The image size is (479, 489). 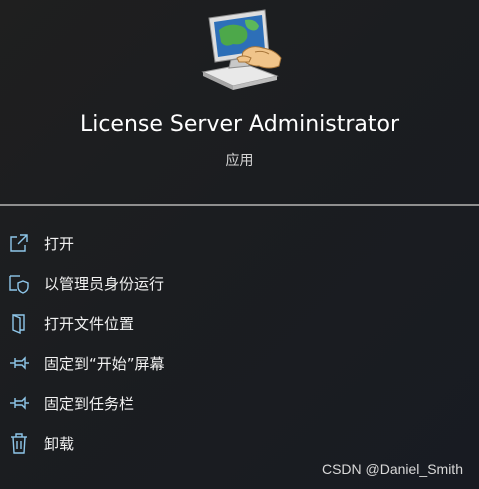 What do you see at coordinates (104, 283) in the screenshot?
I see `menu-item-label: 以管理员身份运行` at bounding box center [104, 283].